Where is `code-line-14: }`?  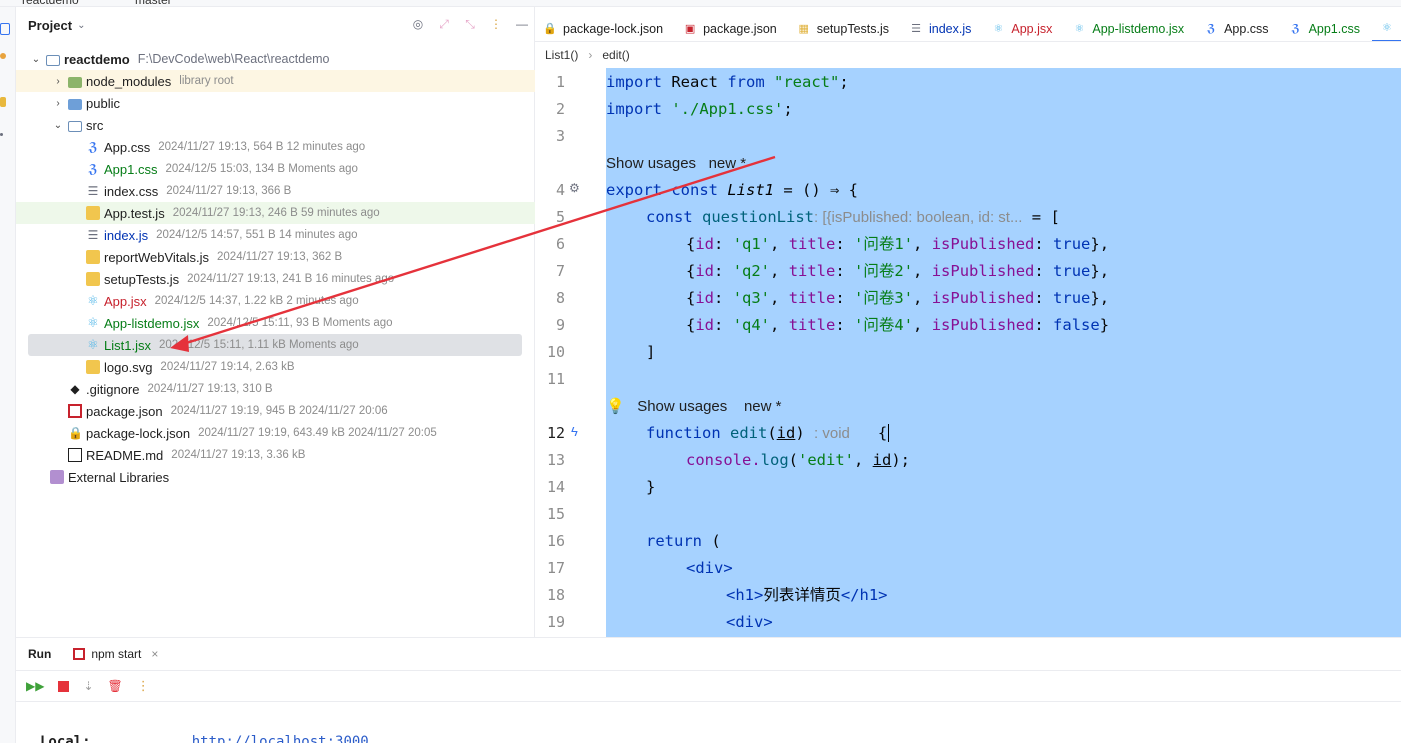 code-line-14: } is located at coordinates (651, 487).